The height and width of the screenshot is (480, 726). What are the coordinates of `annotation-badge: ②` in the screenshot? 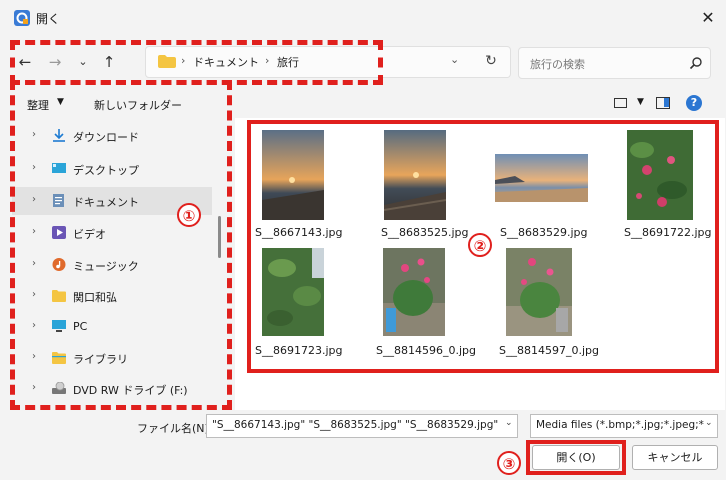 It's located at (480, 245).